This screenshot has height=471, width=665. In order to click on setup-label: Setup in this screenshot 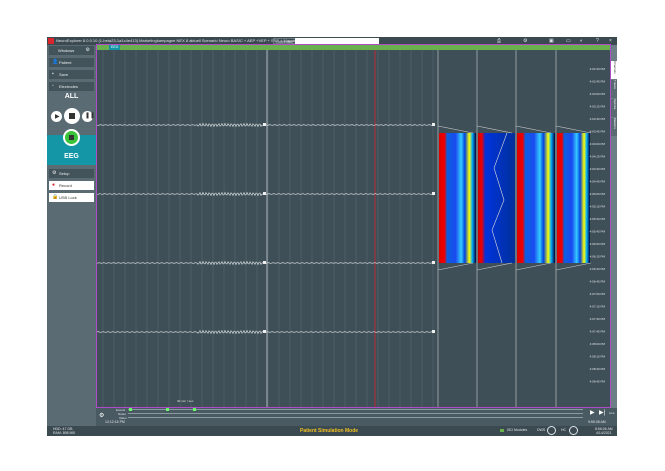, I will do `click(64, 173)`.